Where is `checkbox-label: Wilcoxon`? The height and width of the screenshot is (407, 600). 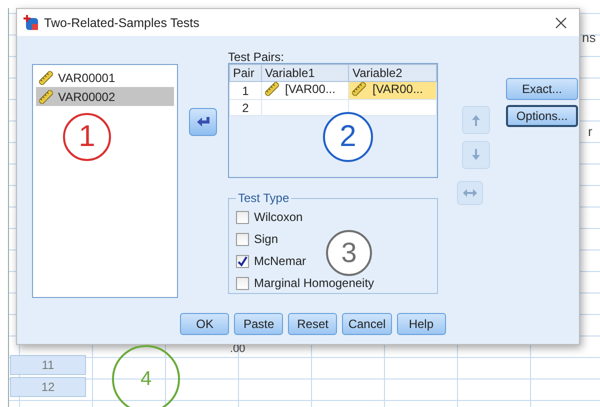 checkbox-label: Wilcoxon is located at coordinates (278, 217).